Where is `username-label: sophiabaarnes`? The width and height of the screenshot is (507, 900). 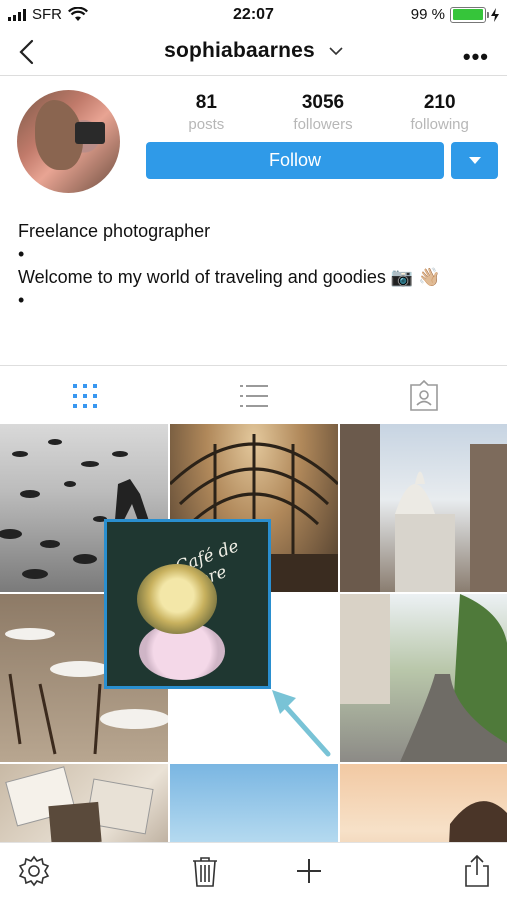
username-label: sophiabaarnes is located at coordinates (239, 50).